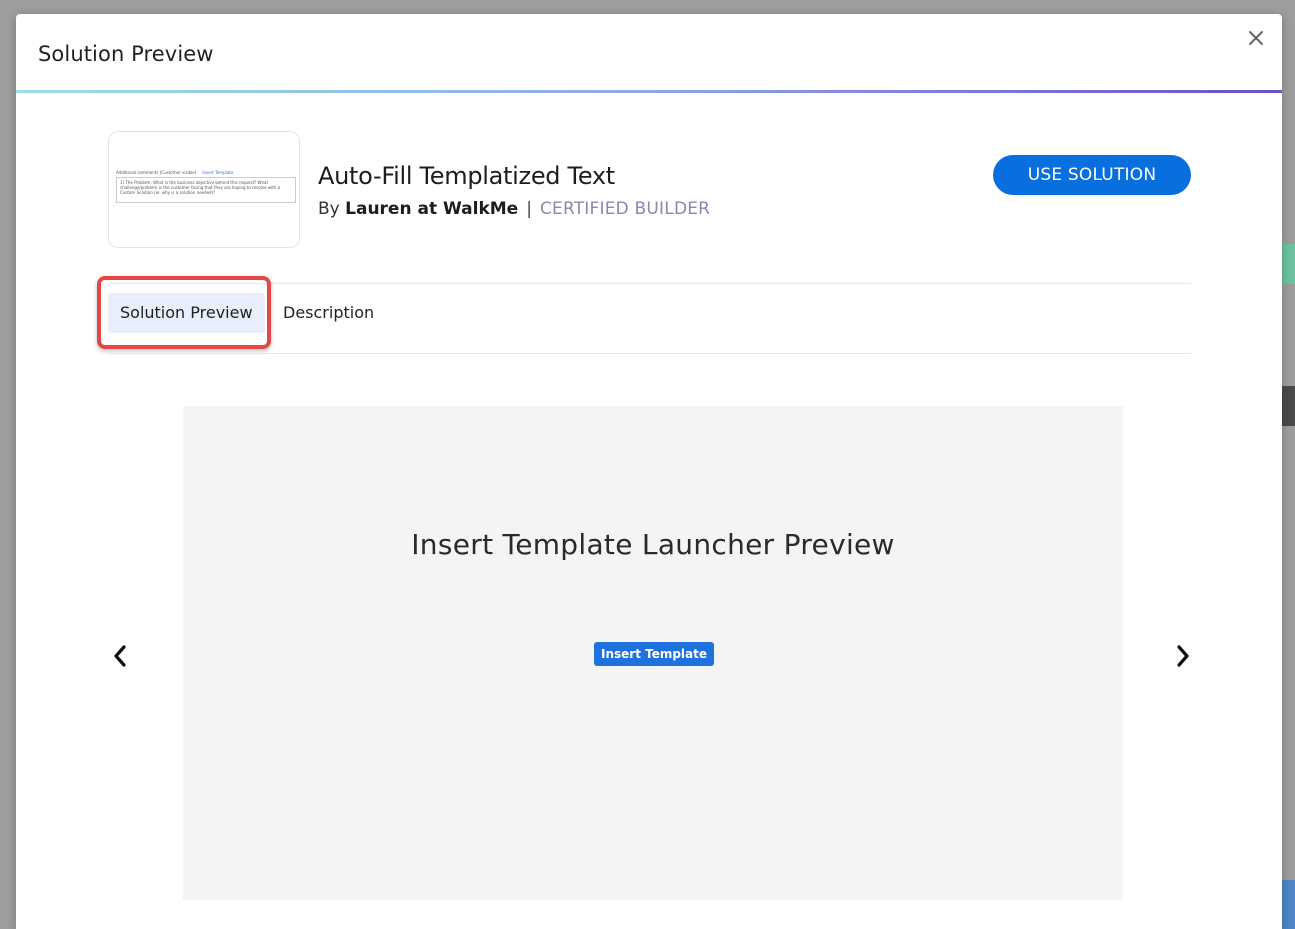 The height and width of the screenshot is (929, 1295). Describe the element at coordinates (644, 315) in the screenshot. I see `tab-bar: Solution Preview Description` at that location.